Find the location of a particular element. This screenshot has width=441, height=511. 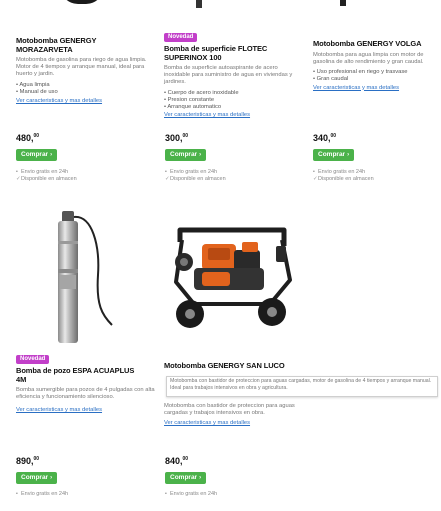

product-buy-5: 840,00 Comprar › ▪ Envio gratis en 24h is located at coordinates (191, 477).